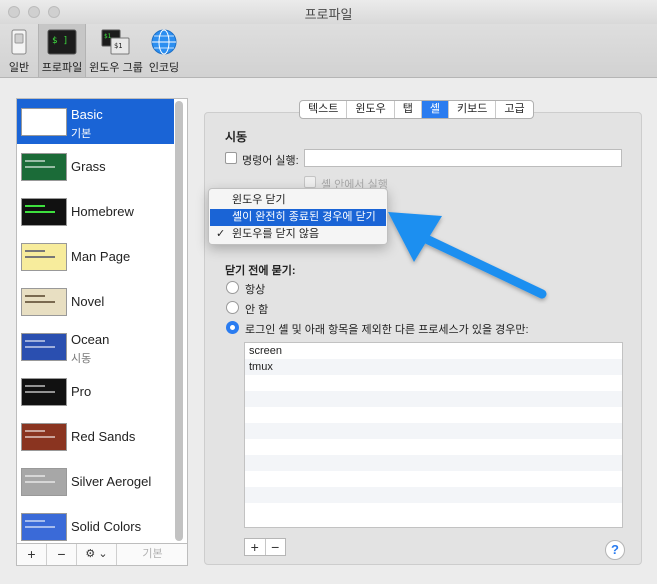  What do you see at coordinates (473, 109) in the screenshot?
I see `tab-keyboard: 키보드` at bounding box center [473, 109].